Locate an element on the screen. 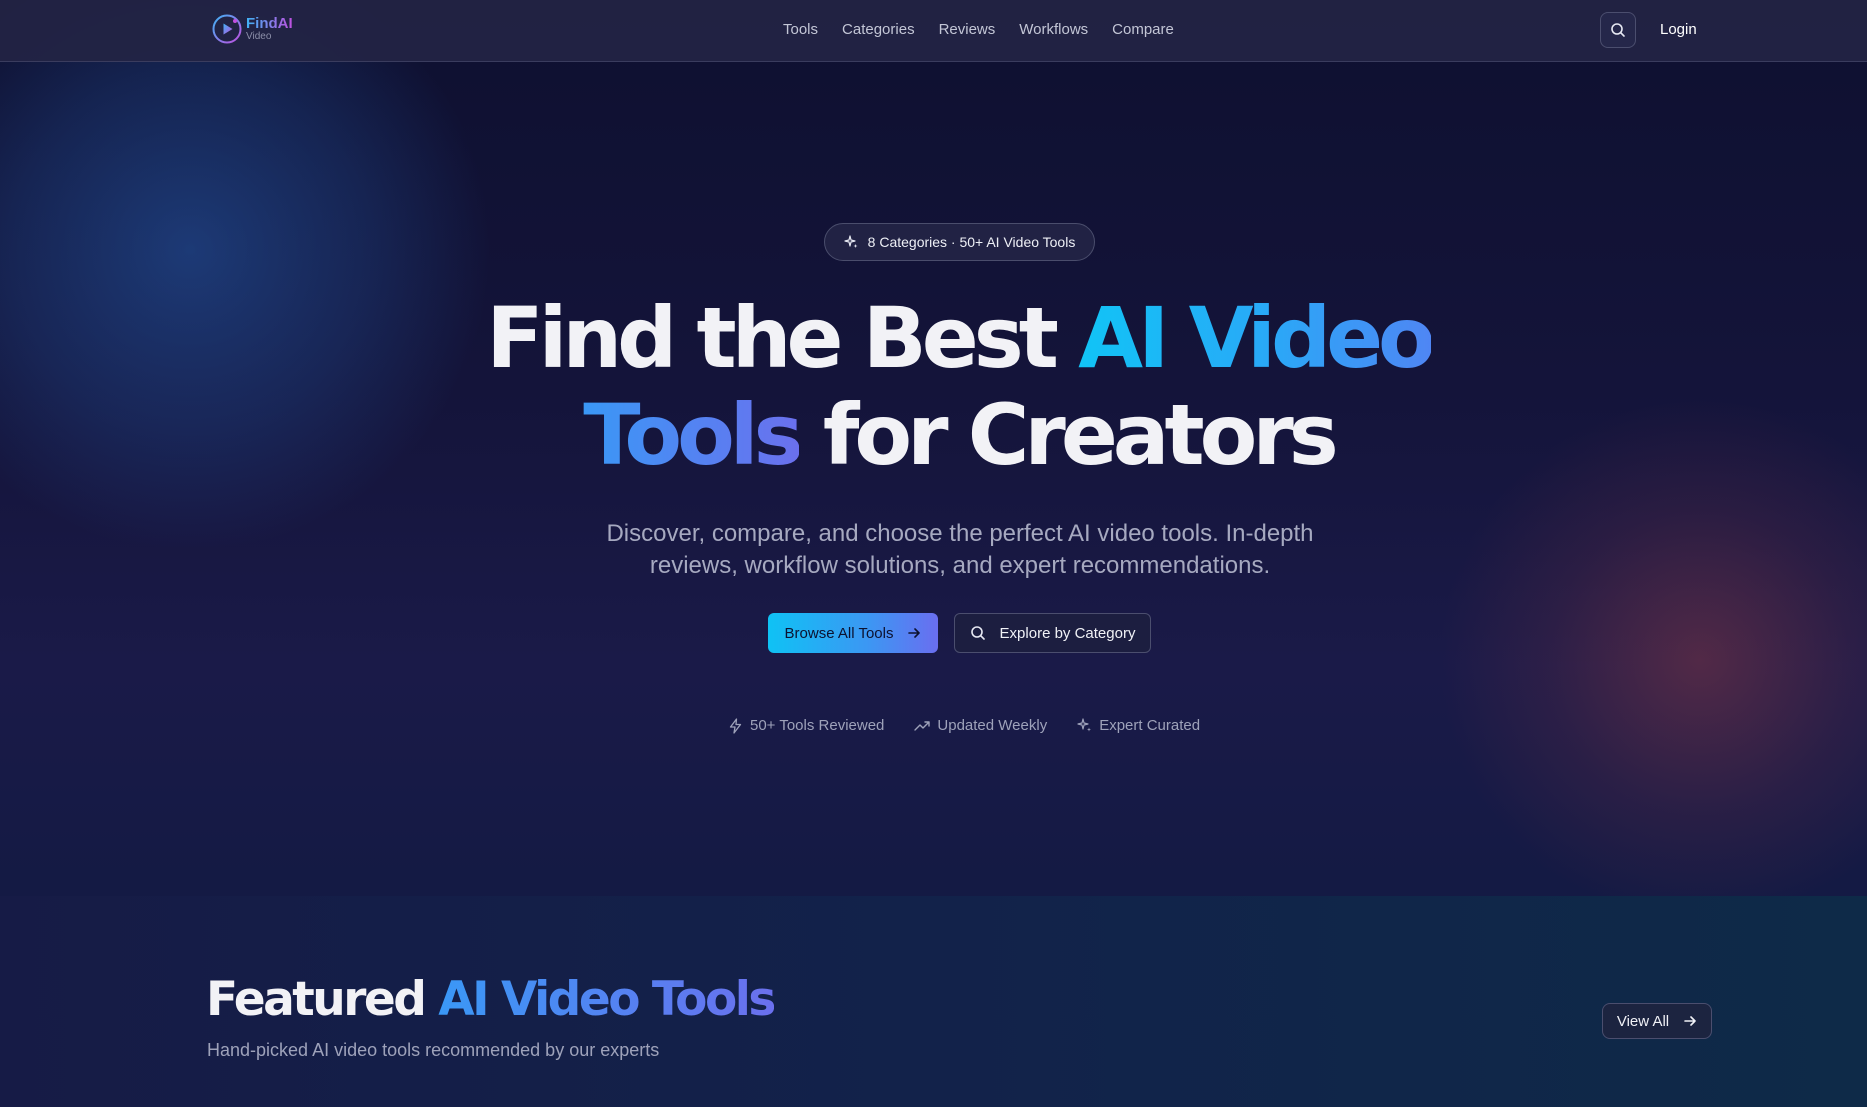 The image size is (1867, 1107). brand-name: FindAI is located at coordinates (269, 23).